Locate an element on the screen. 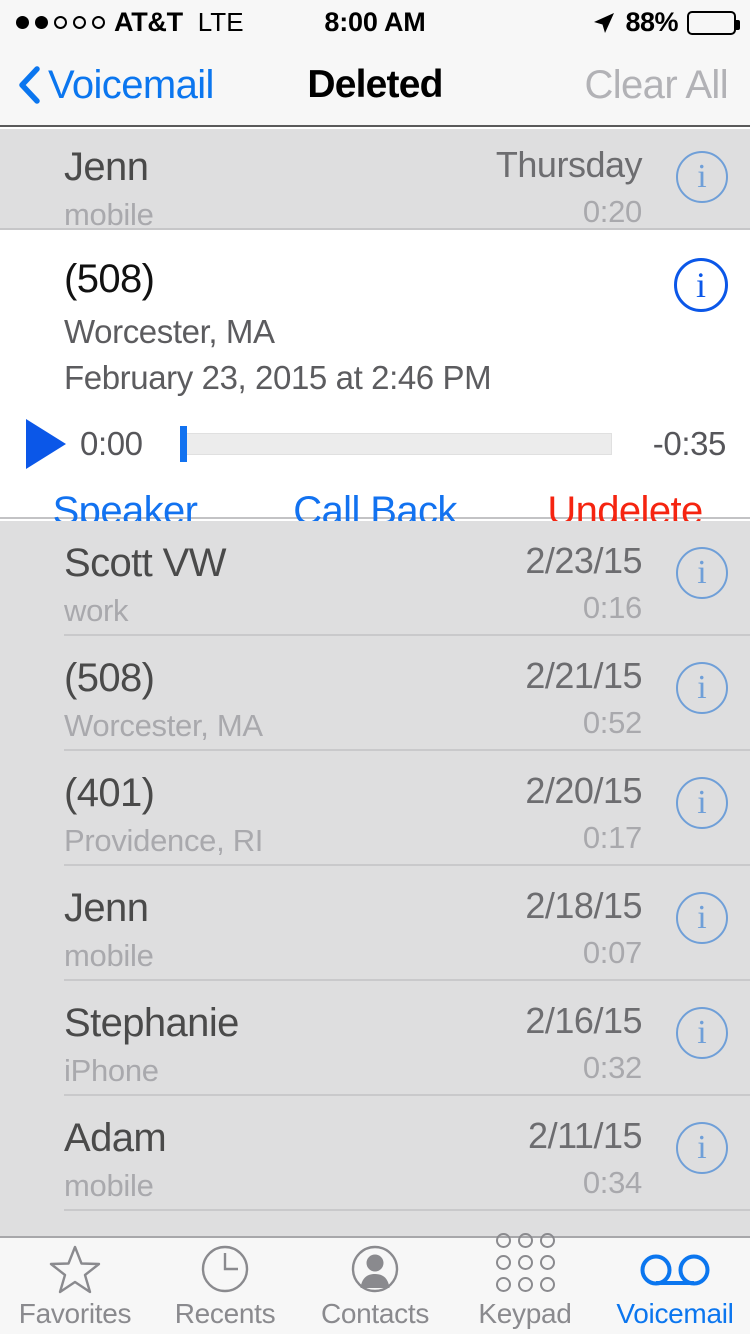 The width and height of the screenshot is (750, 1334). row-main: Jenn is located at coordinates (264, 1232).